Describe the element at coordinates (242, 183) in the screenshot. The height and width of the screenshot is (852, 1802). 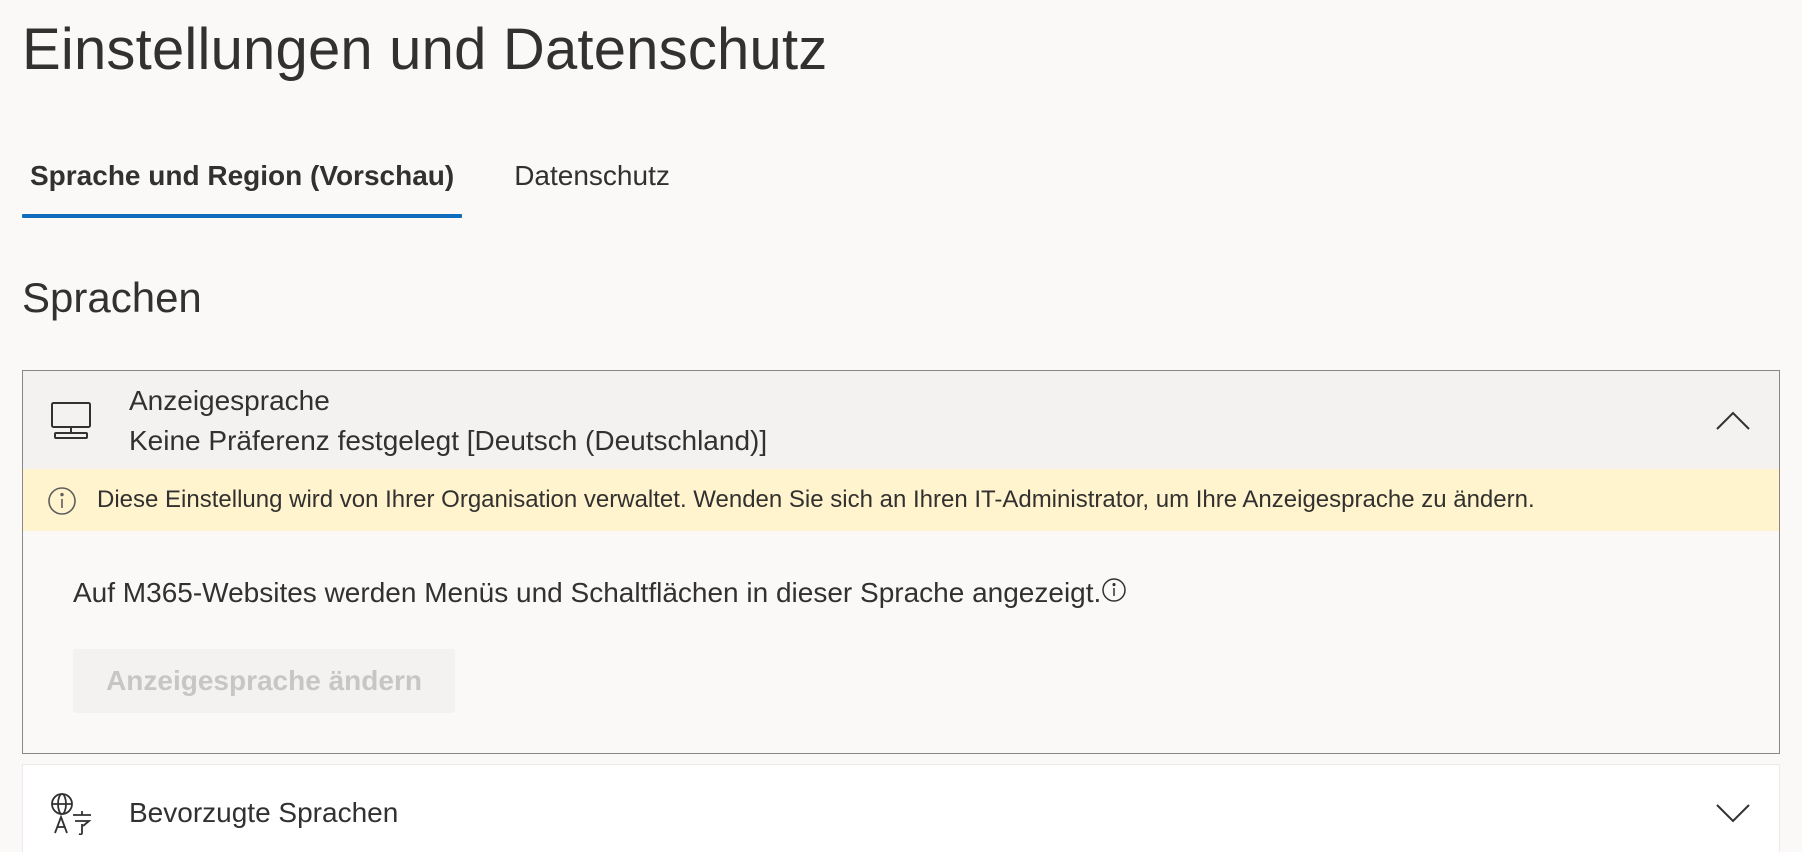
I see `tab-language-region: Sprache und Region (Vorschau)` at that location.